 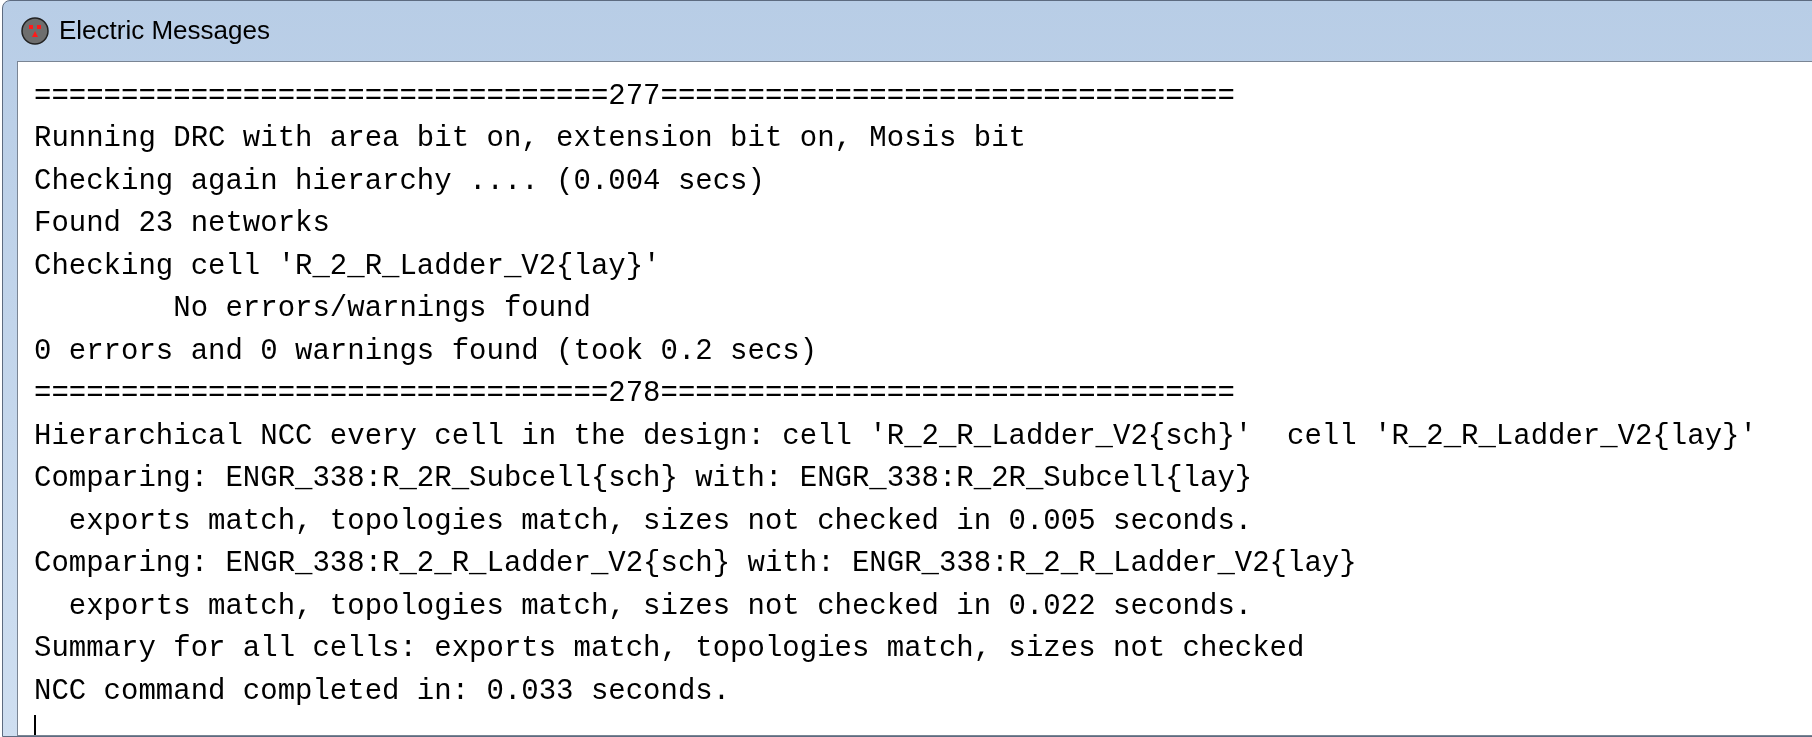 What do you see at coordinates (643, 479) in the screenshot?
I see `log-line: Comparing: ENGR_338:R_2R_Subcell{sch} with: ENGR_338:R_2R_Subcell{lay}` at bounding box center [643, 479].